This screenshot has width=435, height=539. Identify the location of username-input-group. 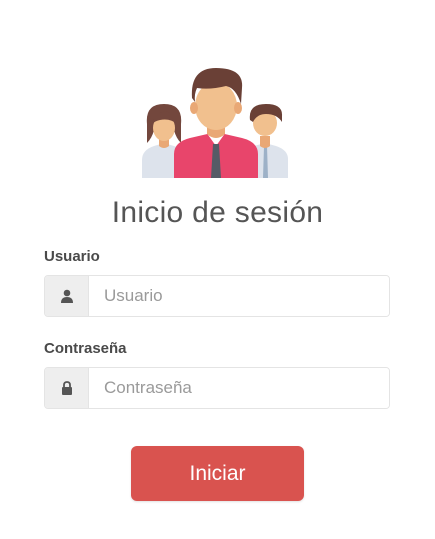
(217, 296).